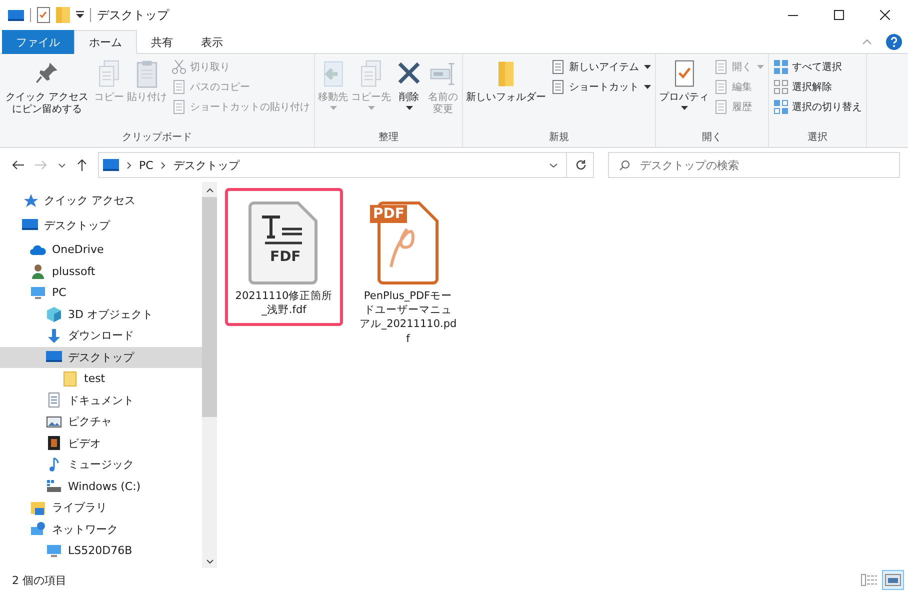 Image resolution: width=908 pixels, height=592 pixels. I want to click on search-input: デスクトップの検索, so click(763, 165).